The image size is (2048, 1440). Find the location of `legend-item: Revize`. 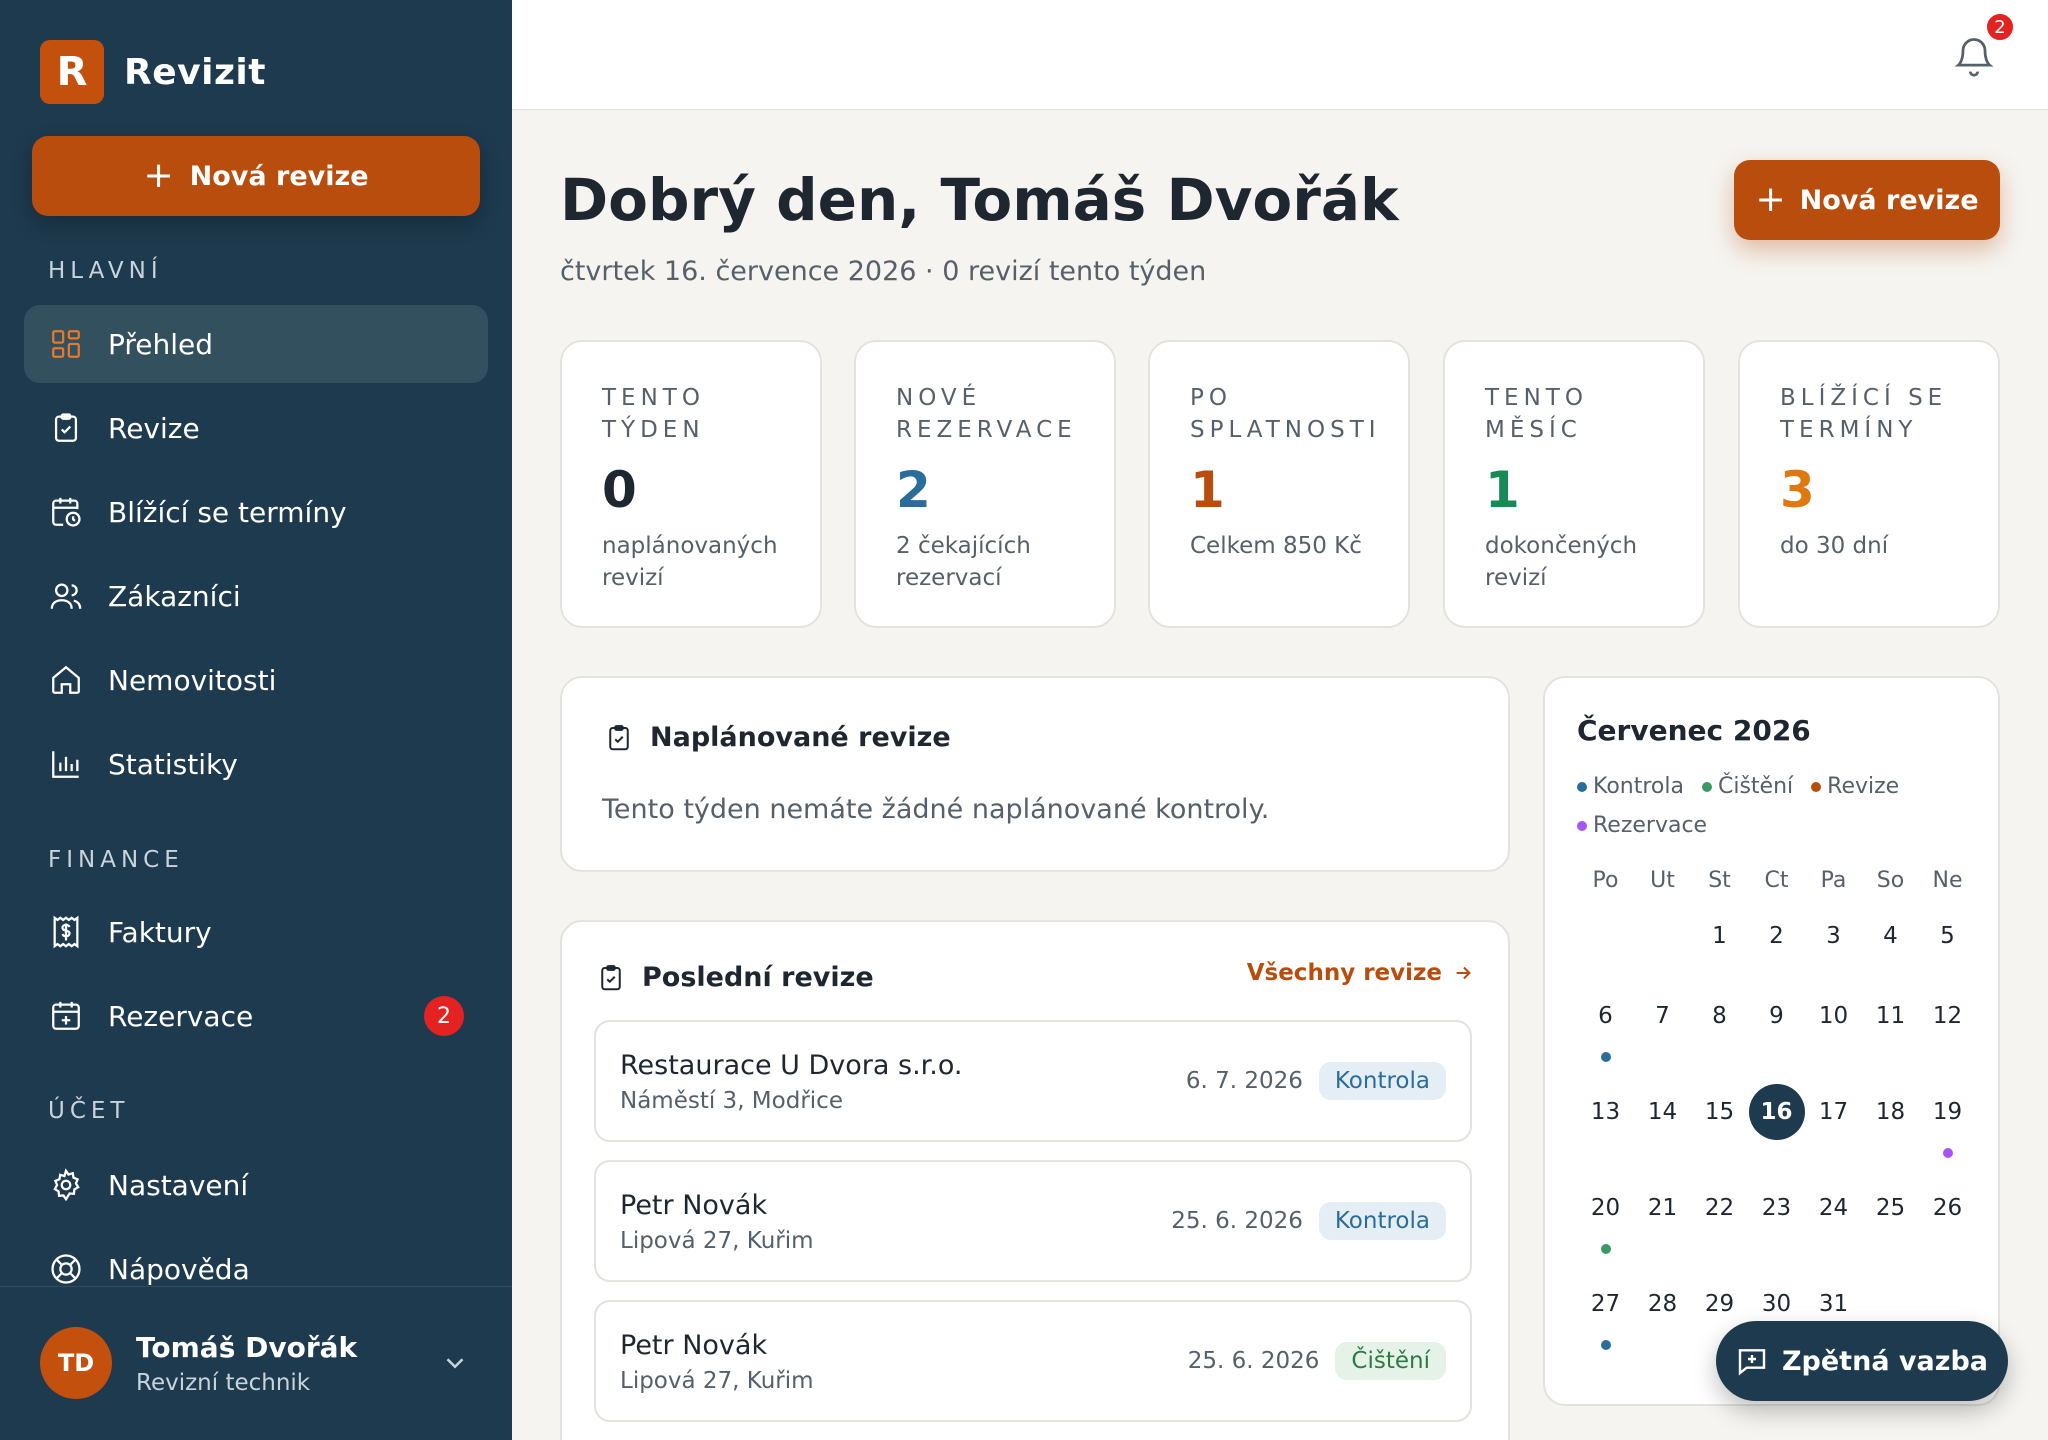

legend-item: Revize is located at coordinates (1855, 786).